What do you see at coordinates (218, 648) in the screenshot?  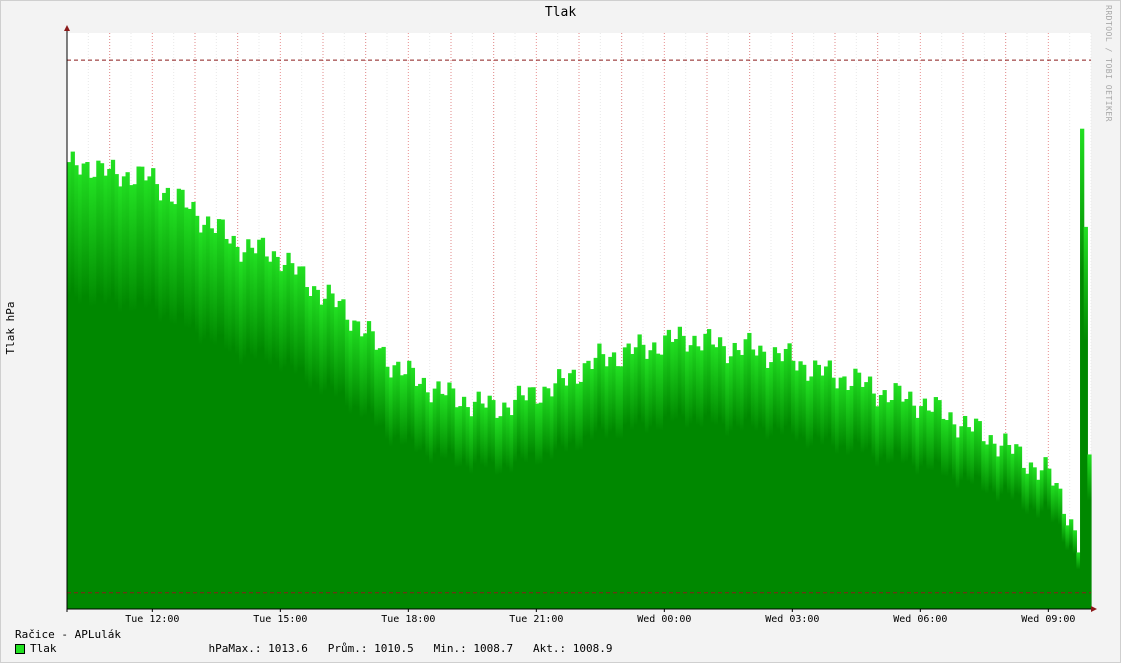 I see `legend-unit: hPa` at bounding box center [218, 648].